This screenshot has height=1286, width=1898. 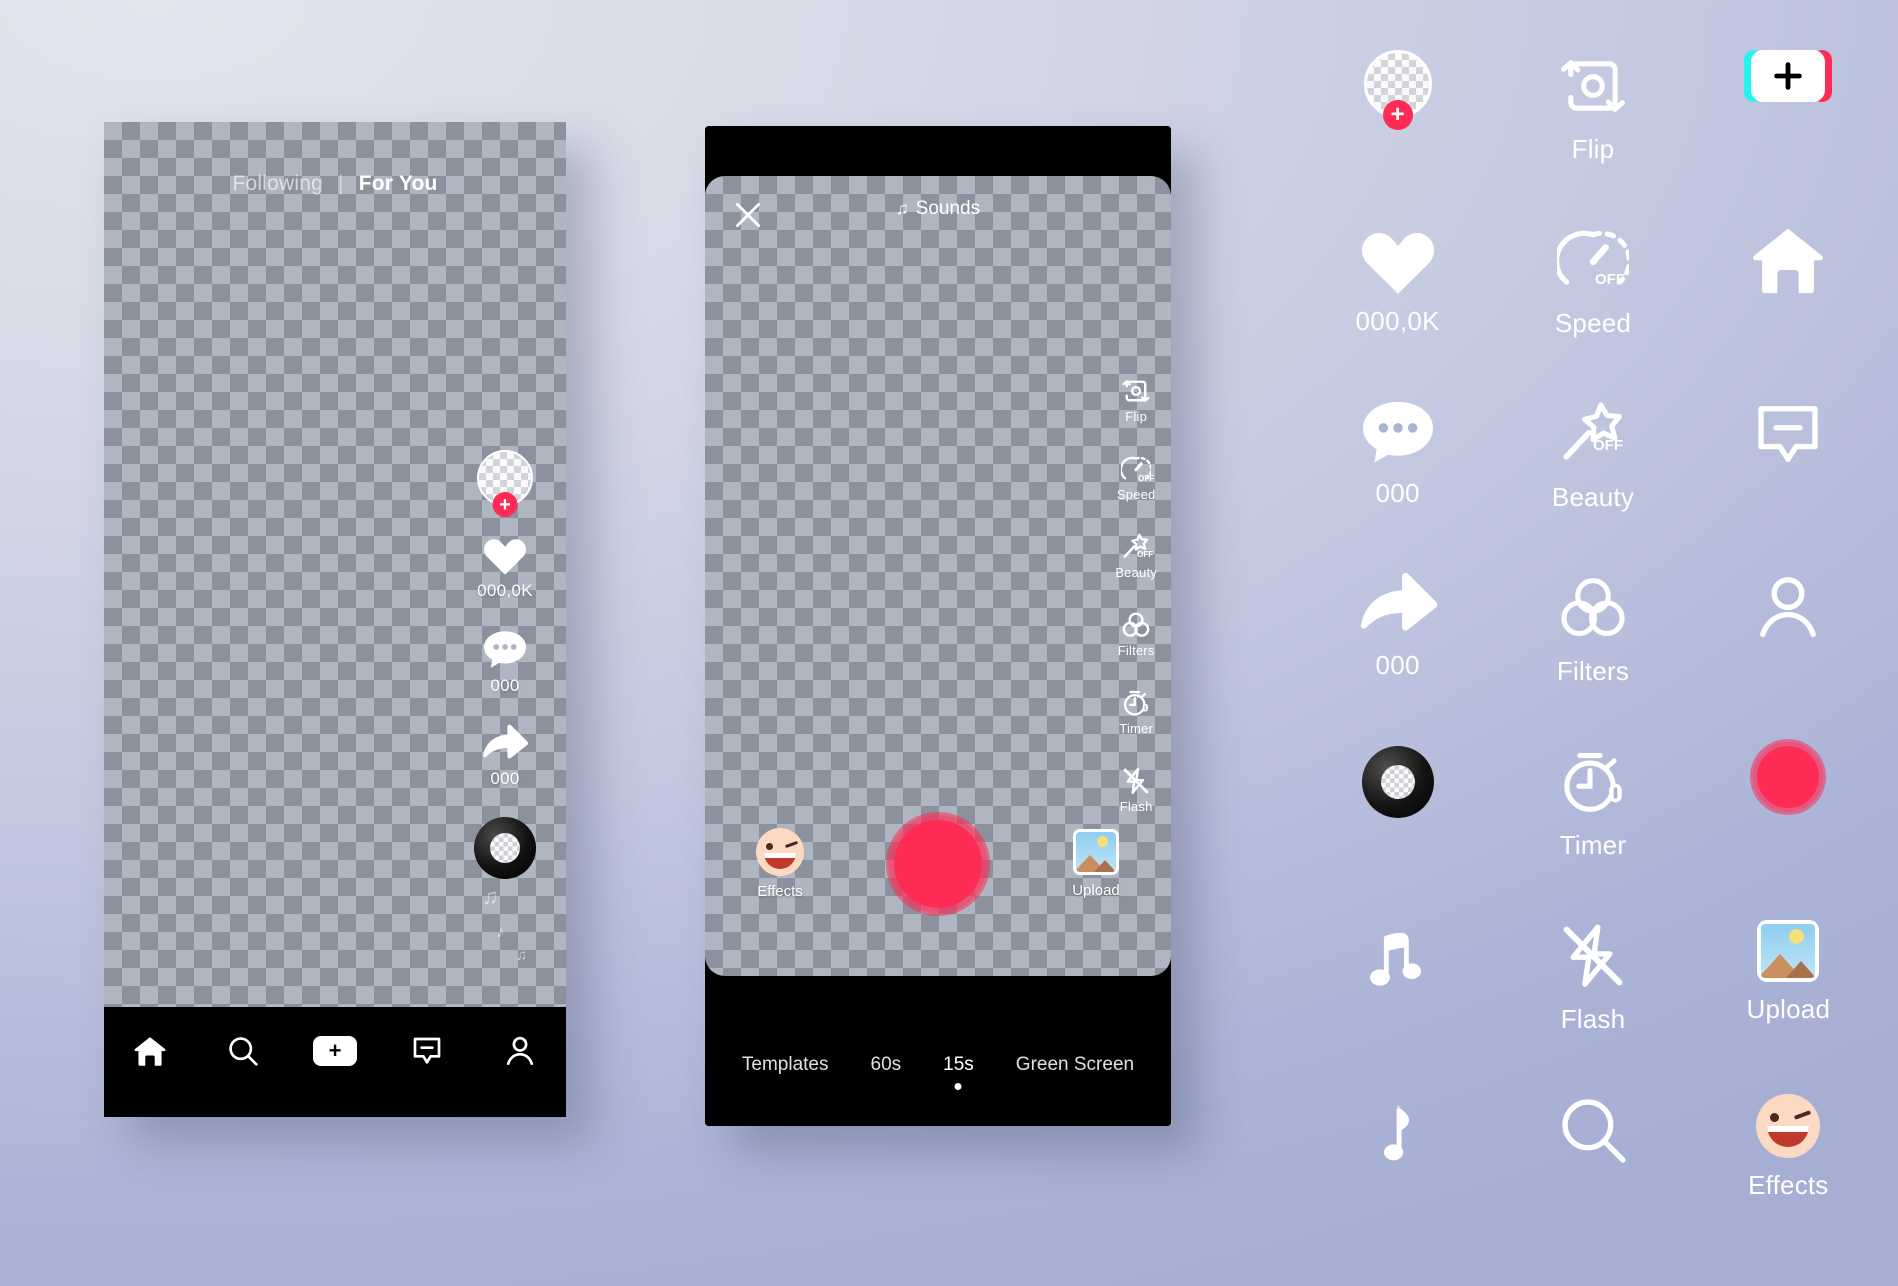 What do you see at coordinates (1593, 1001) in the screenshot?
I see `gallery-item-flash: Flash` at bounding box center [1593, 1001].